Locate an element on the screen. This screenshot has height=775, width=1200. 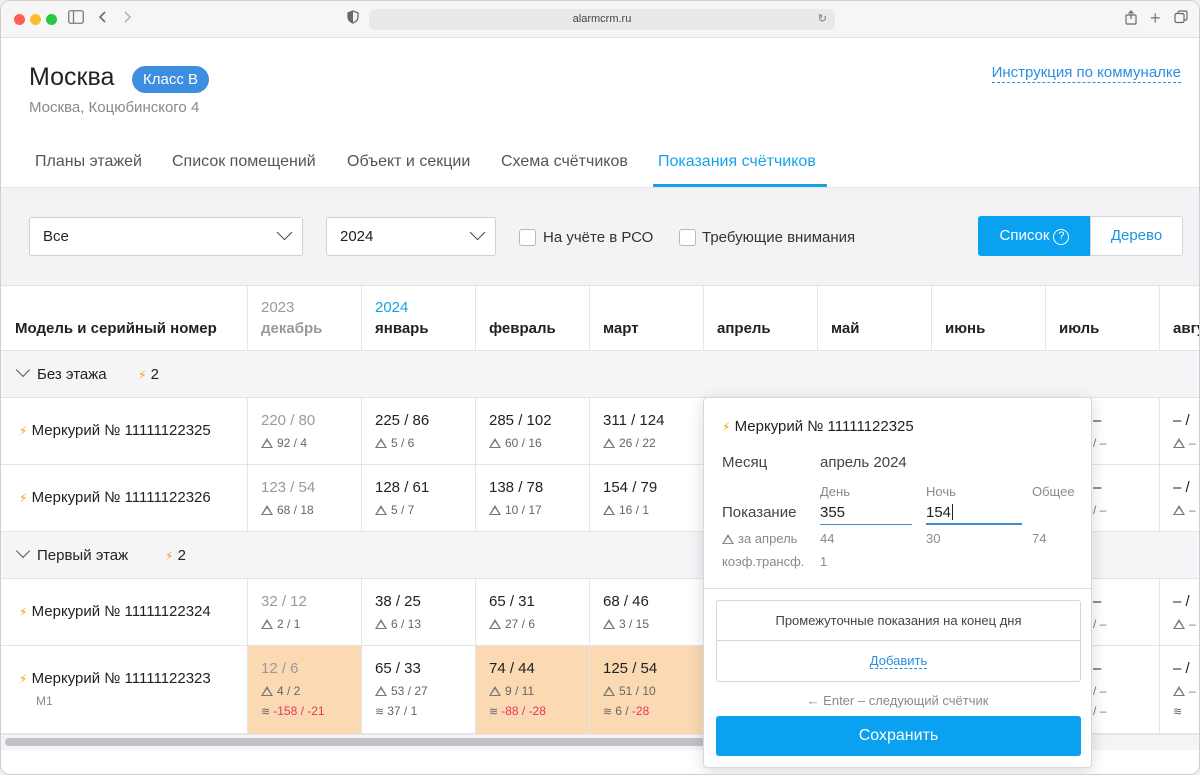
reading-cell: 32 / 12 2 / 1 is located at coordinates (304, 612).